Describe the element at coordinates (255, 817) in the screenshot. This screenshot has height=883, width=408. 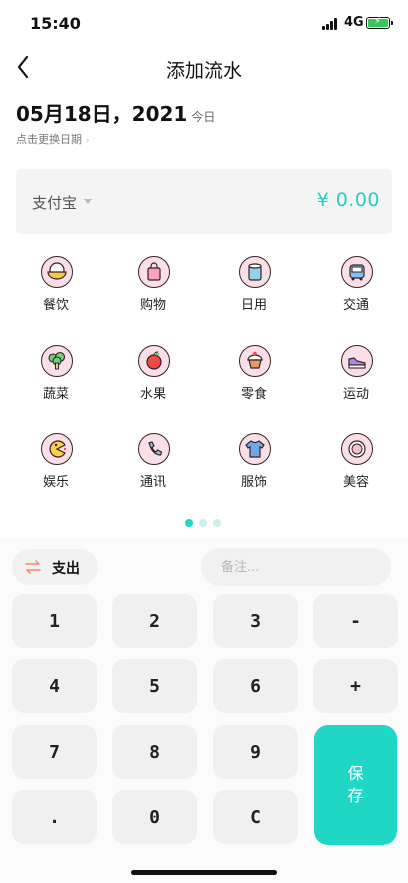
I see `key-clear: C` at that location.